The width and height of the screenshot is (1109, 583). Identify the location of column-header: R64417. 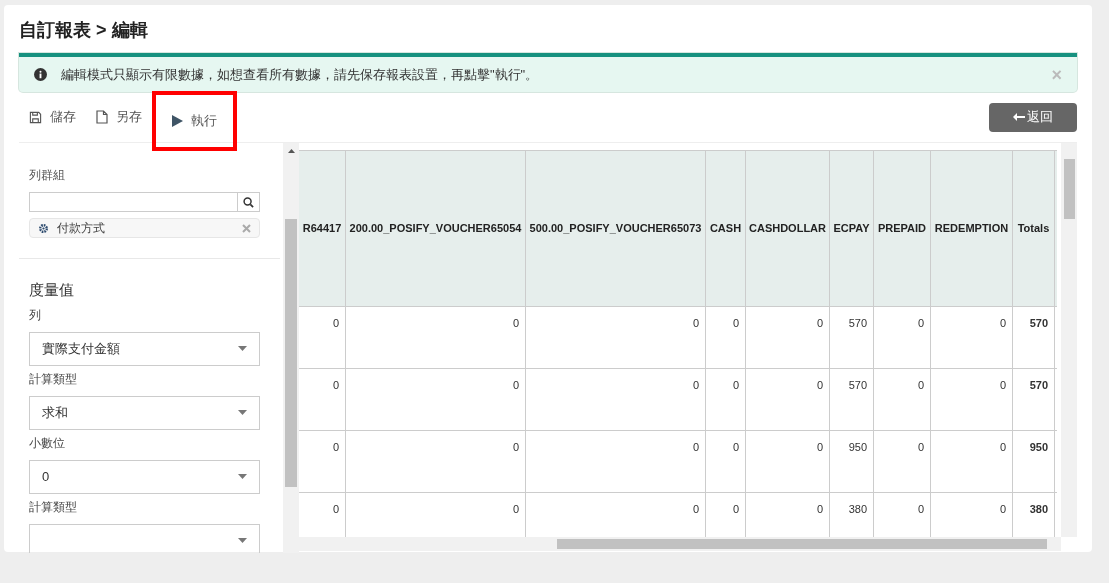
(322, 228).